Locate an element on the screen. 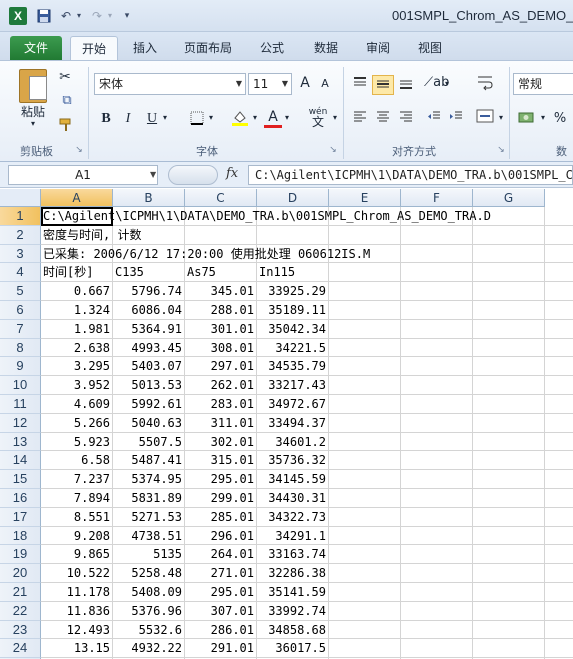  tab-review: 审阅 is located at coordinates (378, 48).